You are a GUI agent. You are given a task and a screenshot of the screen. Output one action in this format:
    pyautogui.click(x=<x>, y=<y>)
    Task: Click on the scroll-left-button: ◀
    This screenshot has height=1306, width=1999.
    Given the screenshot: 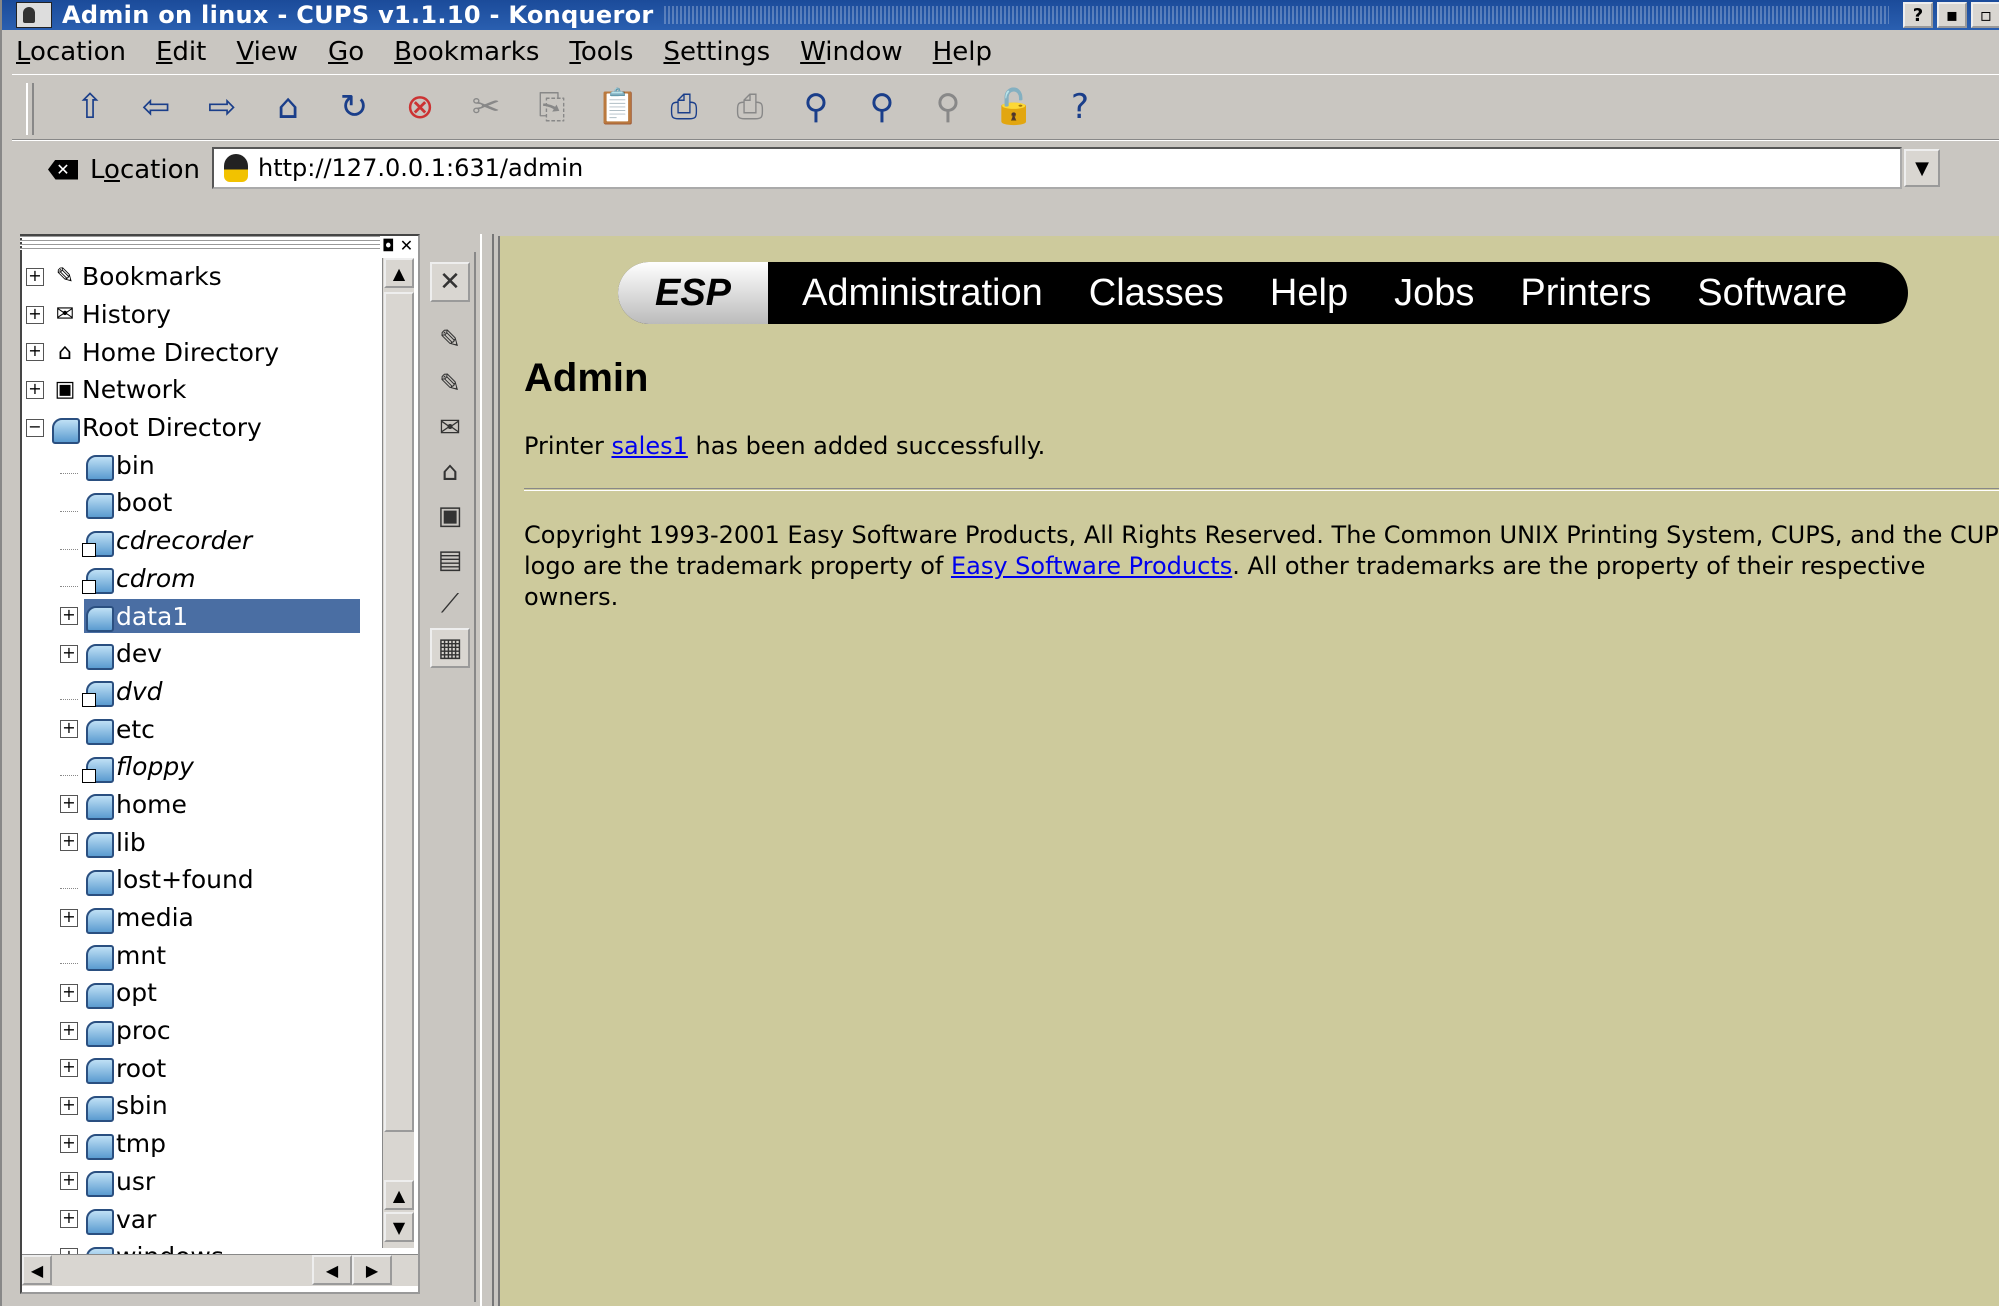 What is the action you would take?
    pyautogui.click(x=37, y=1270)
    